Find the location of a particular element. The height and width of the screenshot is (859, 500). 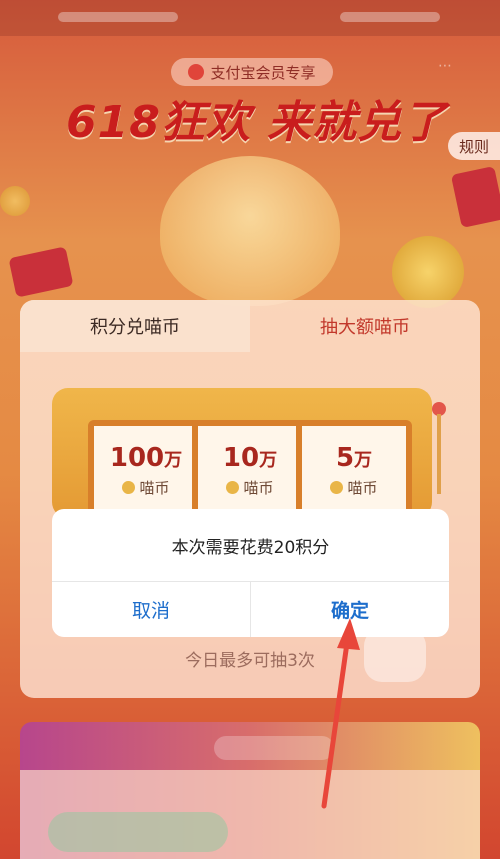

member-badge: 支付宝会员专享 is located at coordinates (252, 72).